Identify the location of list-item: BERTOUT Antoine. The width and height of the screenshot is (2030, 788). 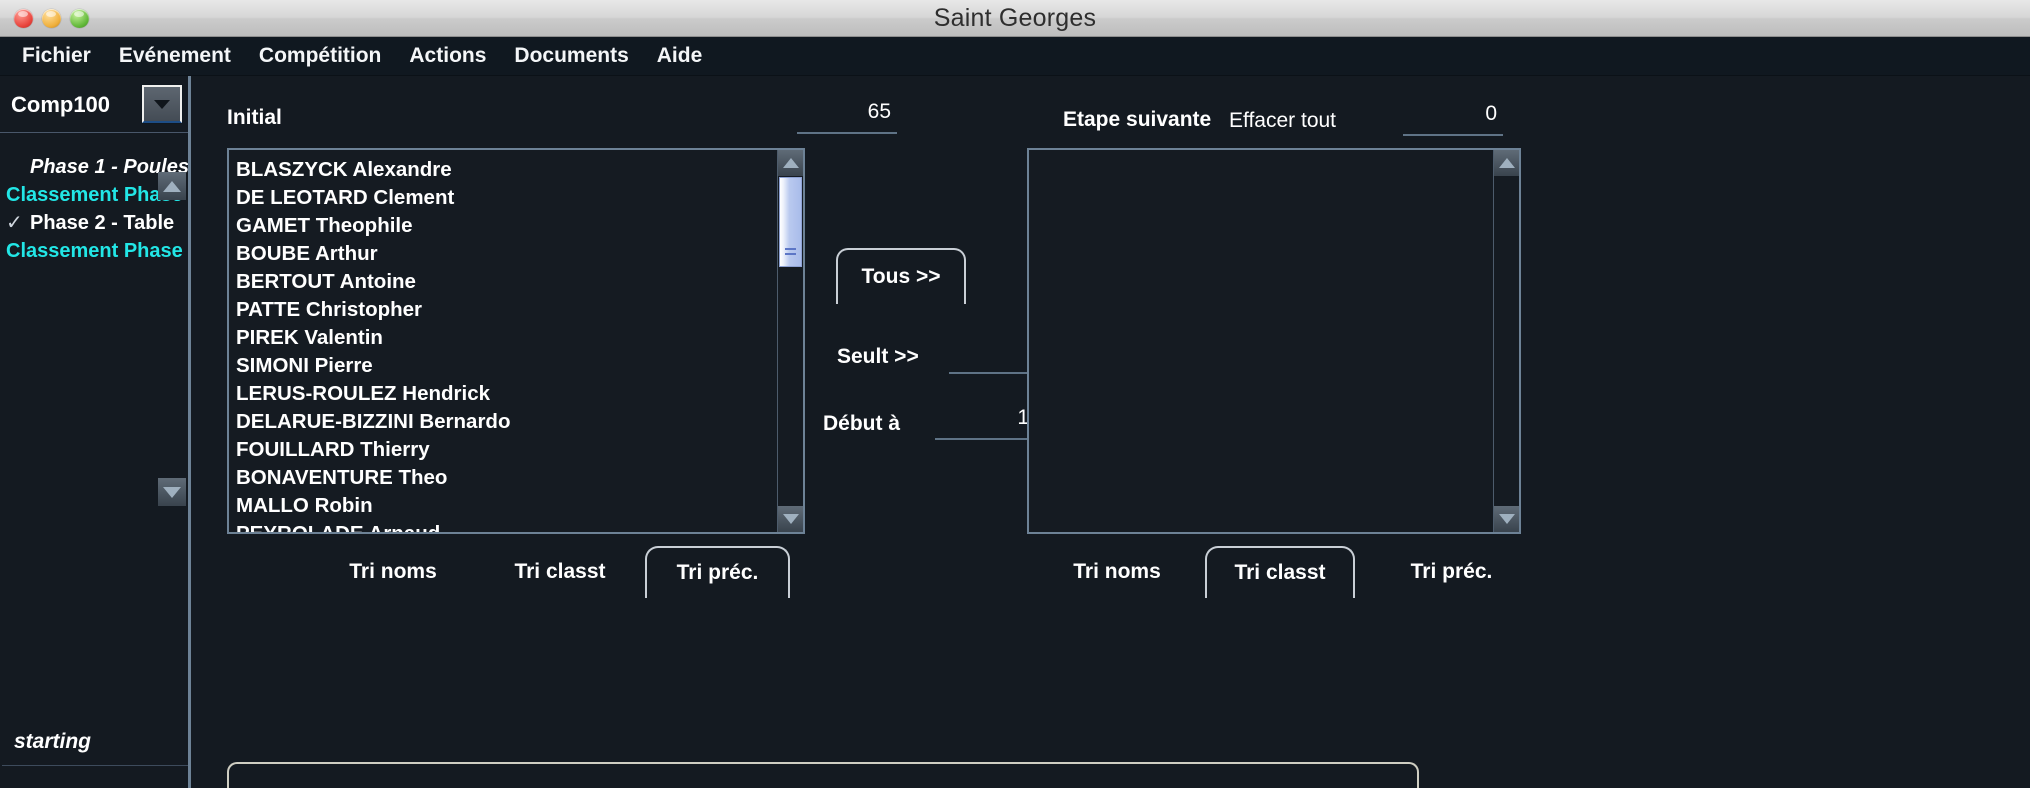
(507, 282).